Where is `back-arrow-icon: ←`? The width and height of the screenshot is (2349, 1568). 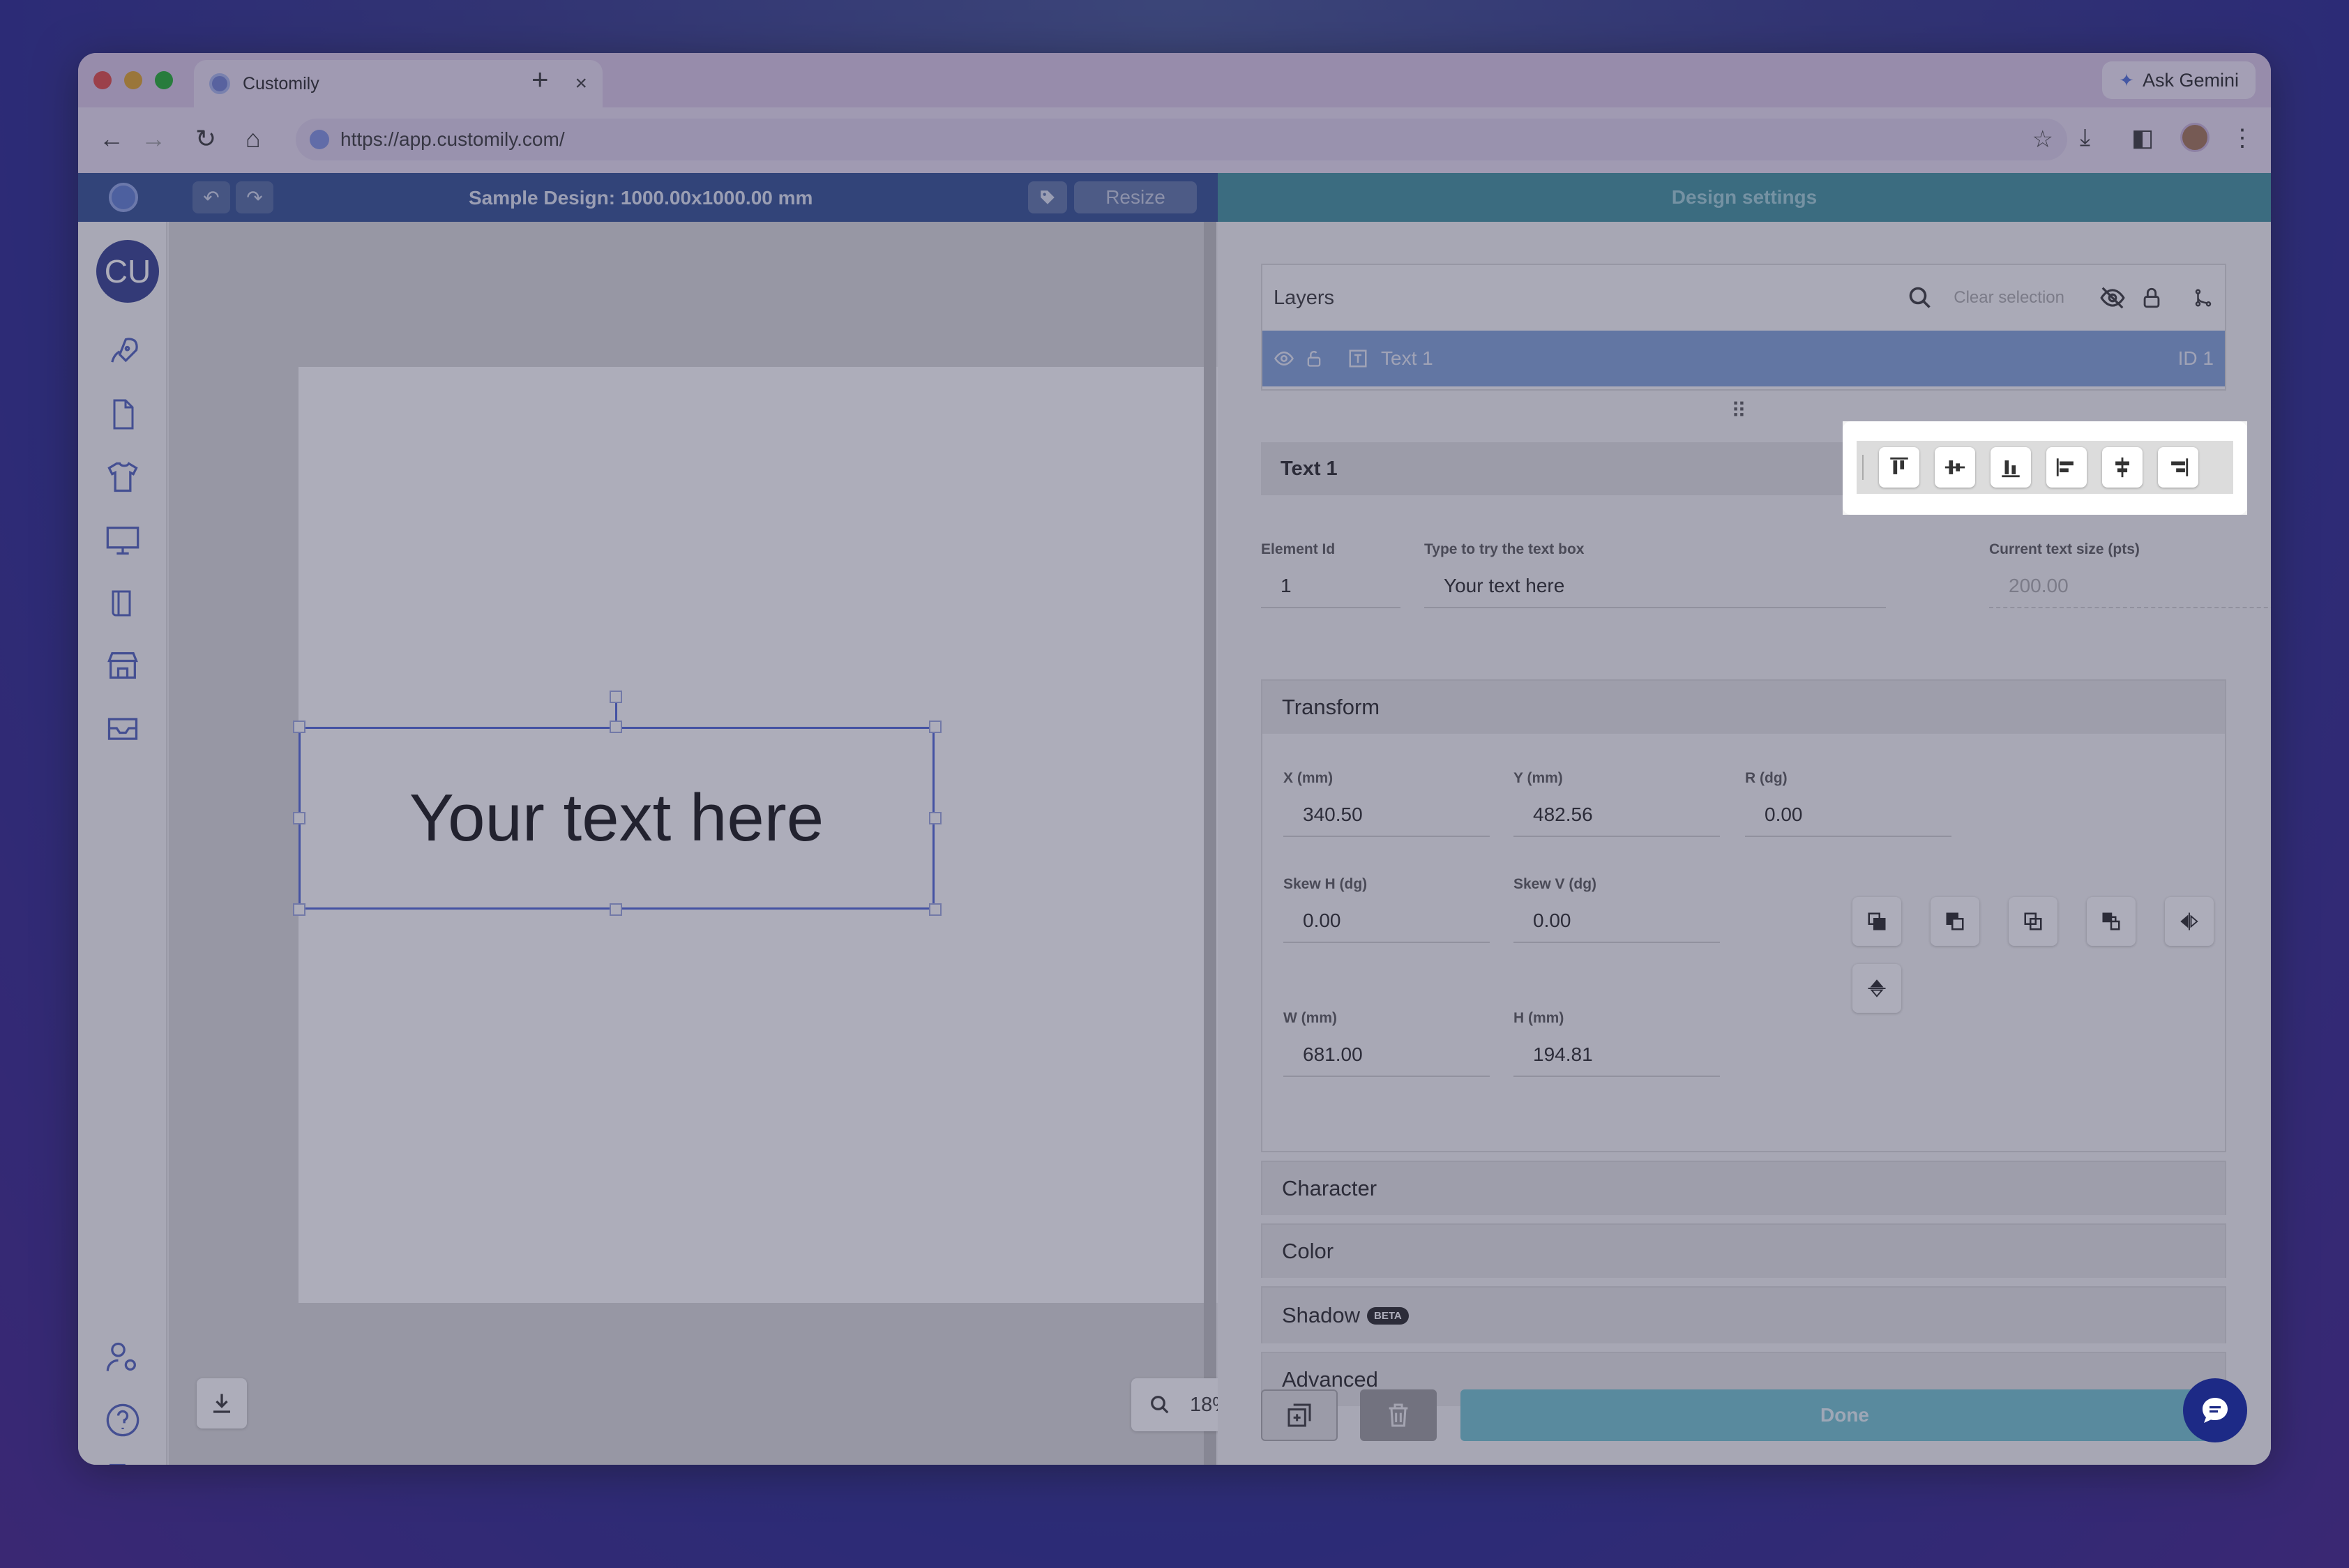
back-arrow-icon: ← is located at coordinates (112, 138).